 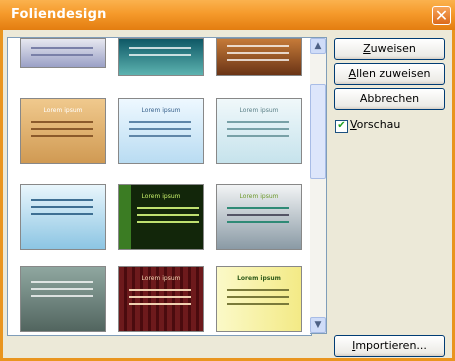 What do you see at coordinates (318, 185) in the screenshot?
I see `gallery-scrollbar: ▲ ▼` at bounding box center [318, 185].